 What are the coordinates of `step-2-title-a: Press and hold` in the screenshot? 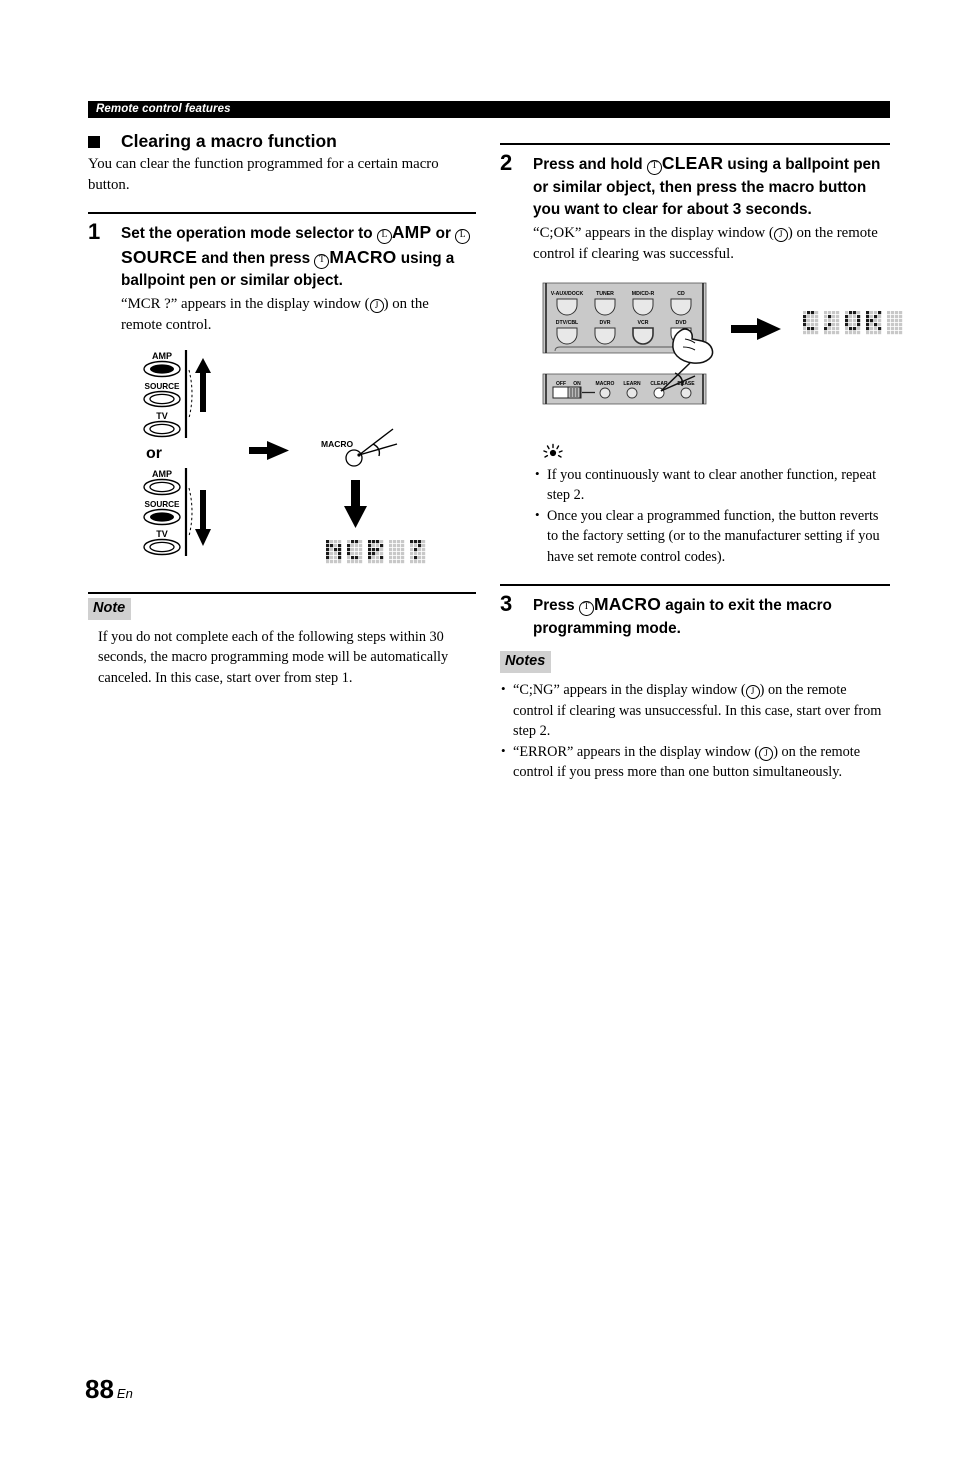 It's located at (590, 164).